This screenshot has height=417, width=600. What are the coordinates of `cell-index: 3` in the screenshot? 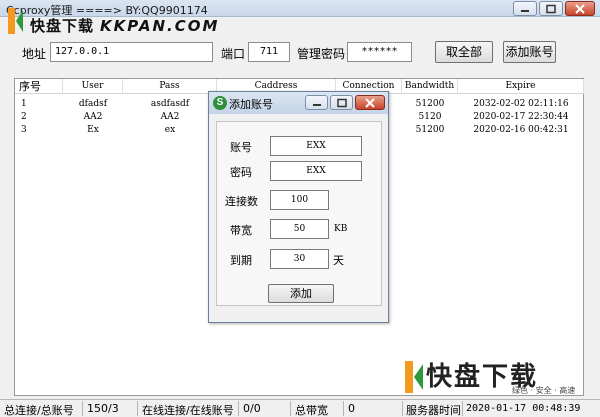 It's located at (24, 130).